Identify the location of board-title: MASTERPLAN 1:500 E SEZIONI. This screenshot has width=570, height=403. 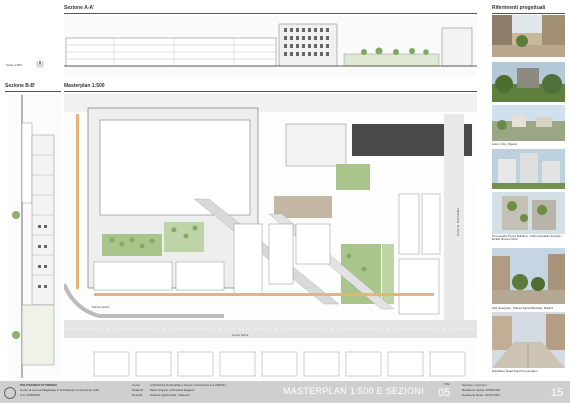
(353, 391).